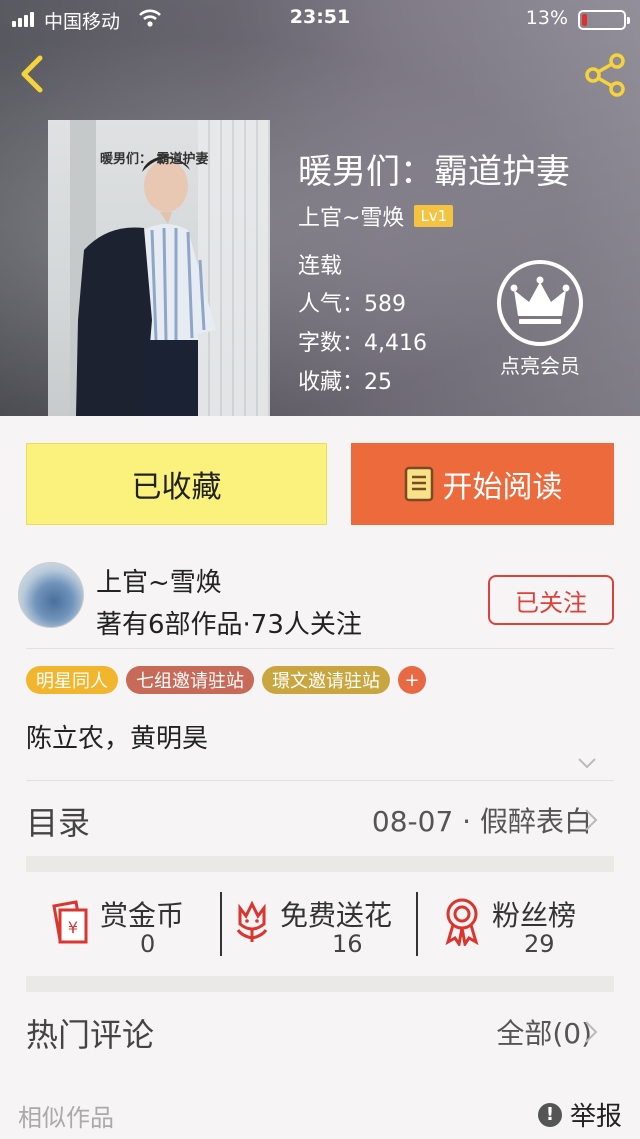  Describe the element at coordinates (534, 915) in the screenshot. I see `fans-label: 粉丝榜` at that location.